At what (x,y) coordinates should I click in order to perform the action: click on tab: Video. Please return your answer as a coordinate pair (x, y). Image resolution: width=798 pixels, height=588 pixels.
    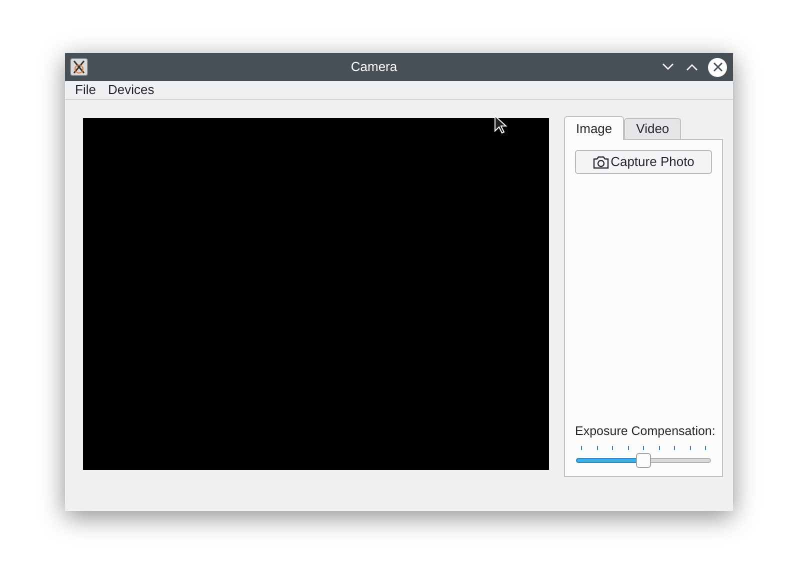
    Looking at the image, I should click on (653, 128).